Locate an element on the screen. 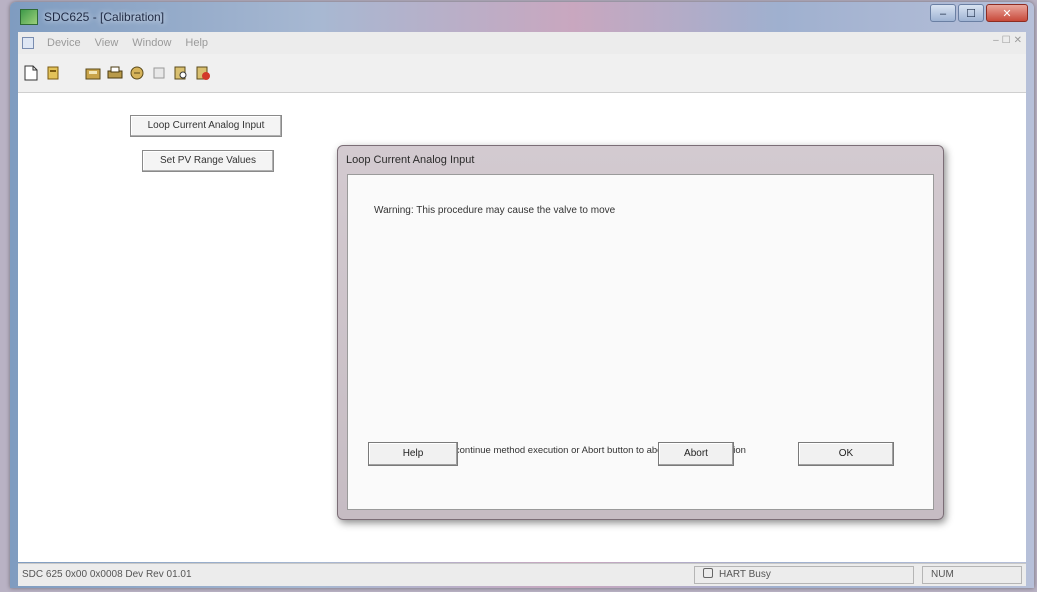  window-controls: – ☐ ✕ is located at coordinates (979, 13).